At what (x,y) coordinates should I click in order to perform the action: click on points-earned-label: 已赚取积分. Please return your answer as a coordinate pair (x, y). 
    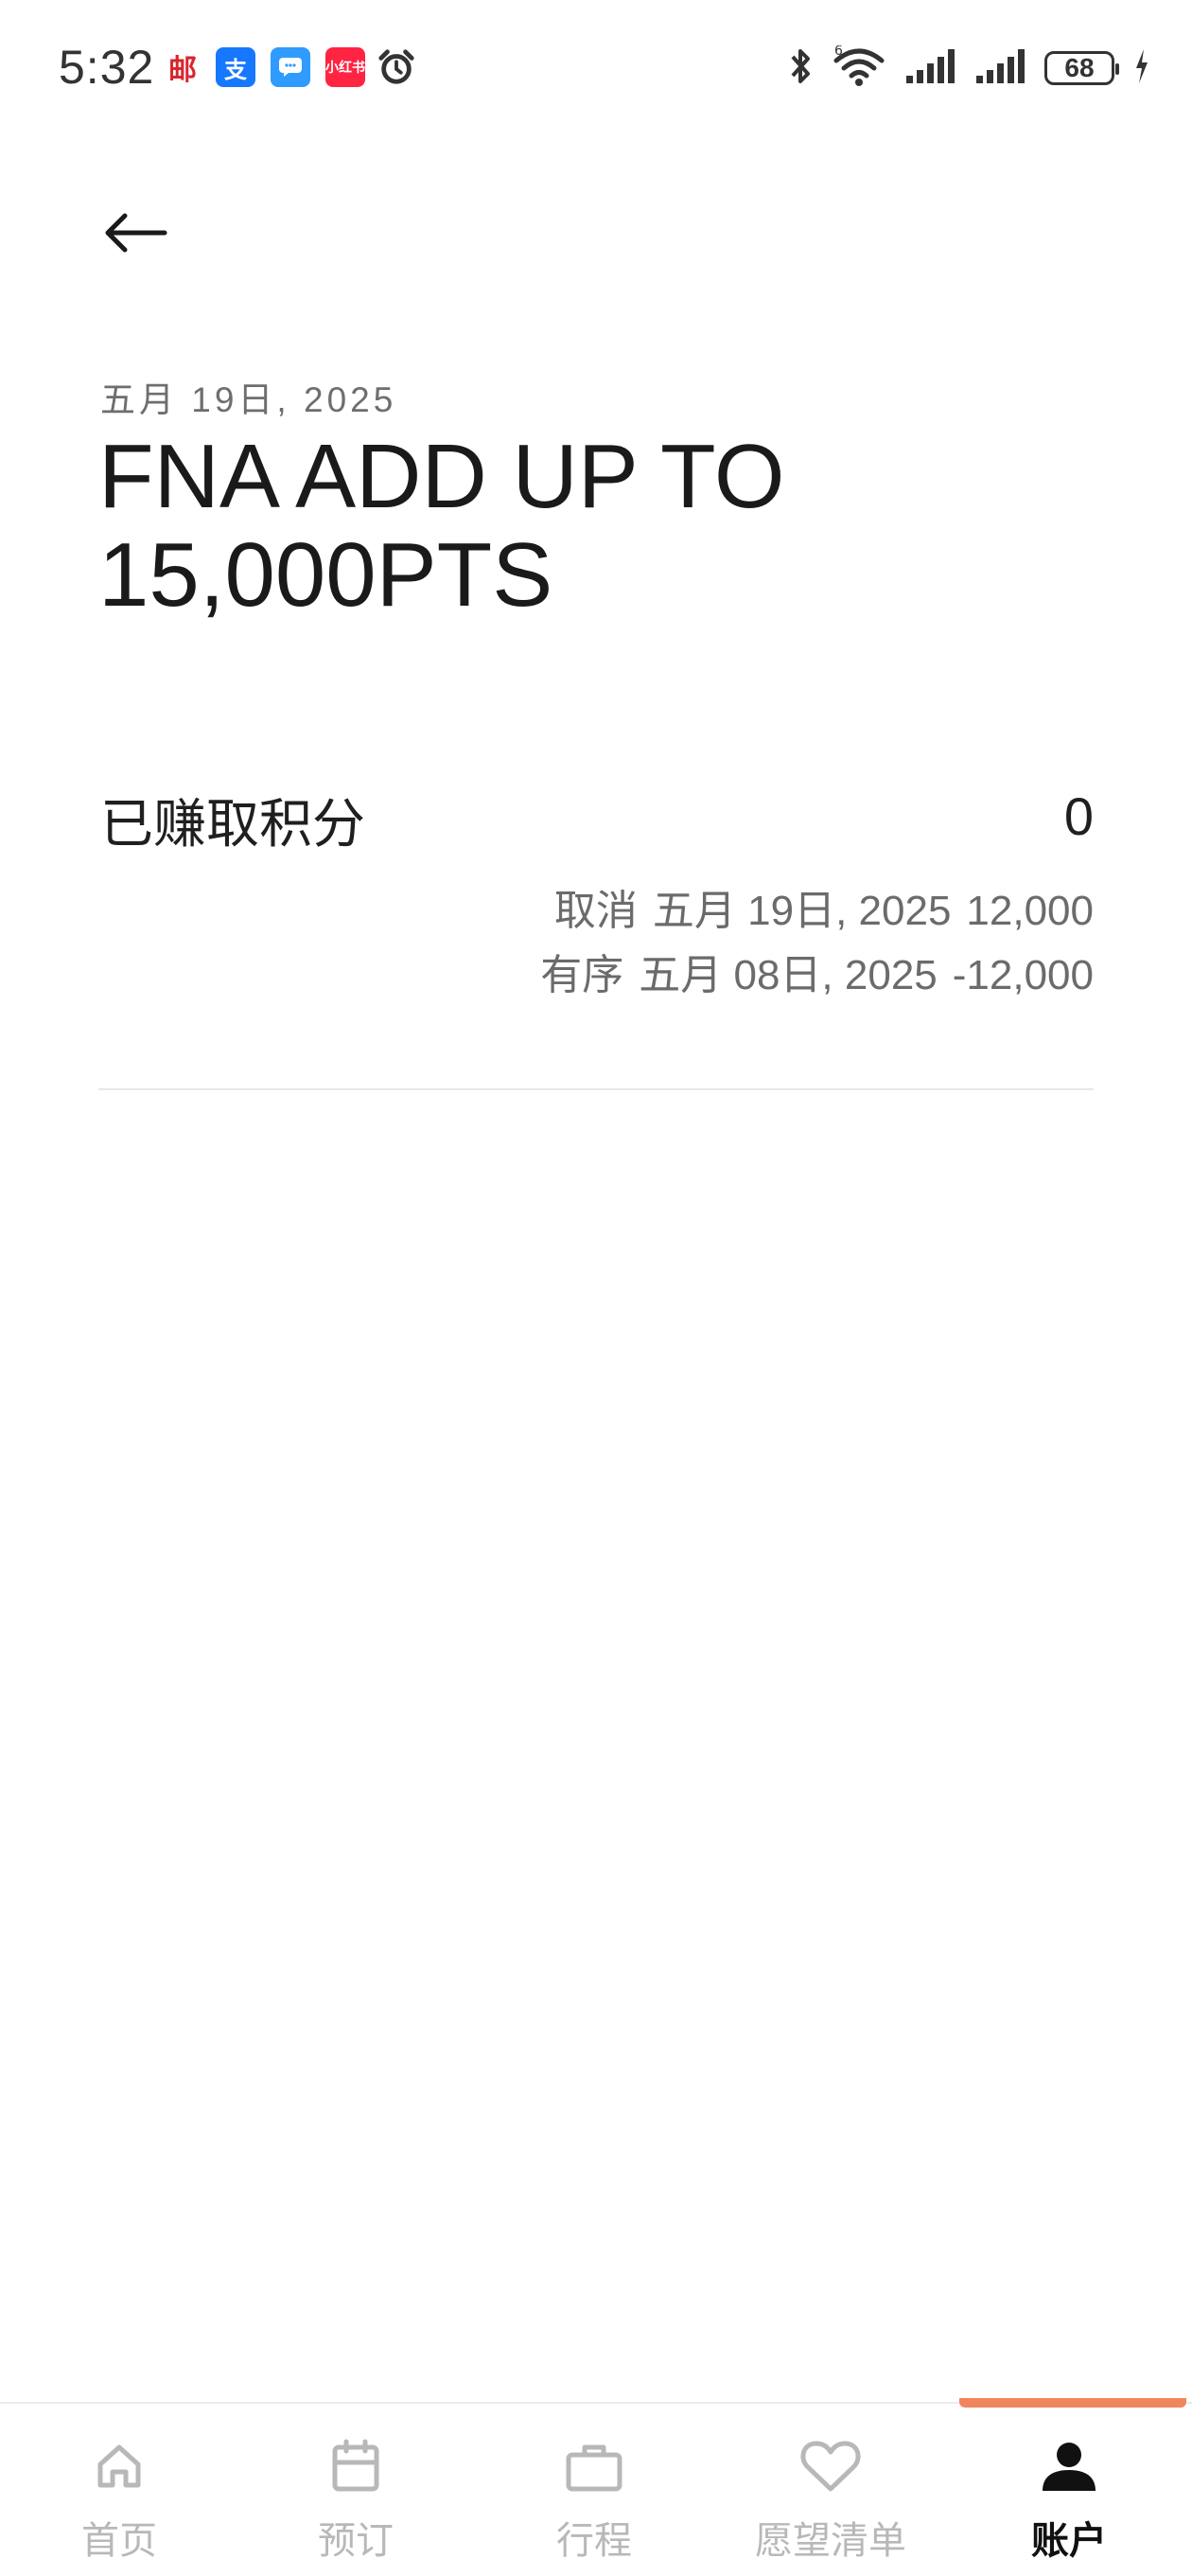
    Looking at the image, I should click on (232, 824).